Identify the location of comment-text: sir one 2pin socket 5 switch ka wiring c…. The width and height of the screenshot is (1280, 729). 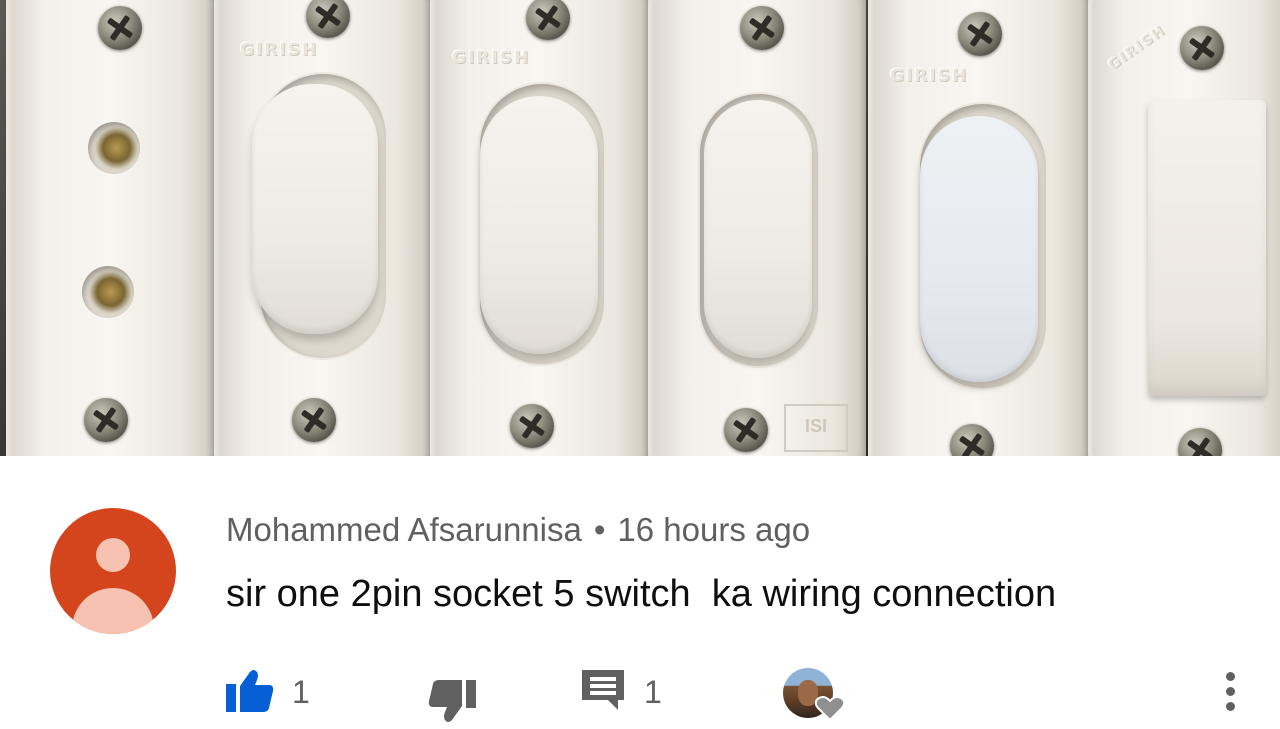
(641, 594).